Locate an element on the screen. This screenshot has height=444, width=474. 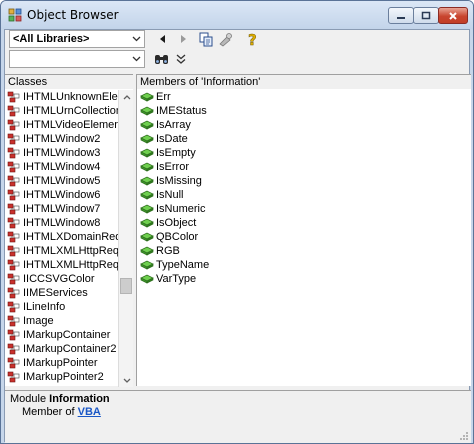
list-item: ILineInfo is located at coordinates (61, 307).